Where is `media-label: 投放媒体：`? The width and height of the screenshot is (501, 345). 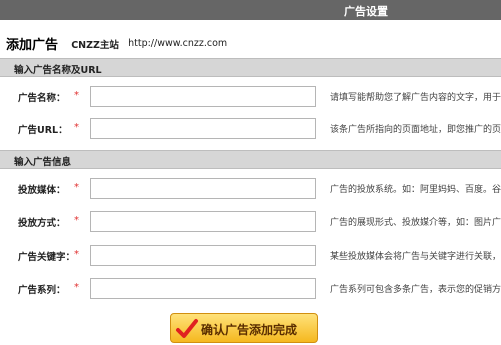
media-label: 投放媒体： is located at coordinates (42, 190).